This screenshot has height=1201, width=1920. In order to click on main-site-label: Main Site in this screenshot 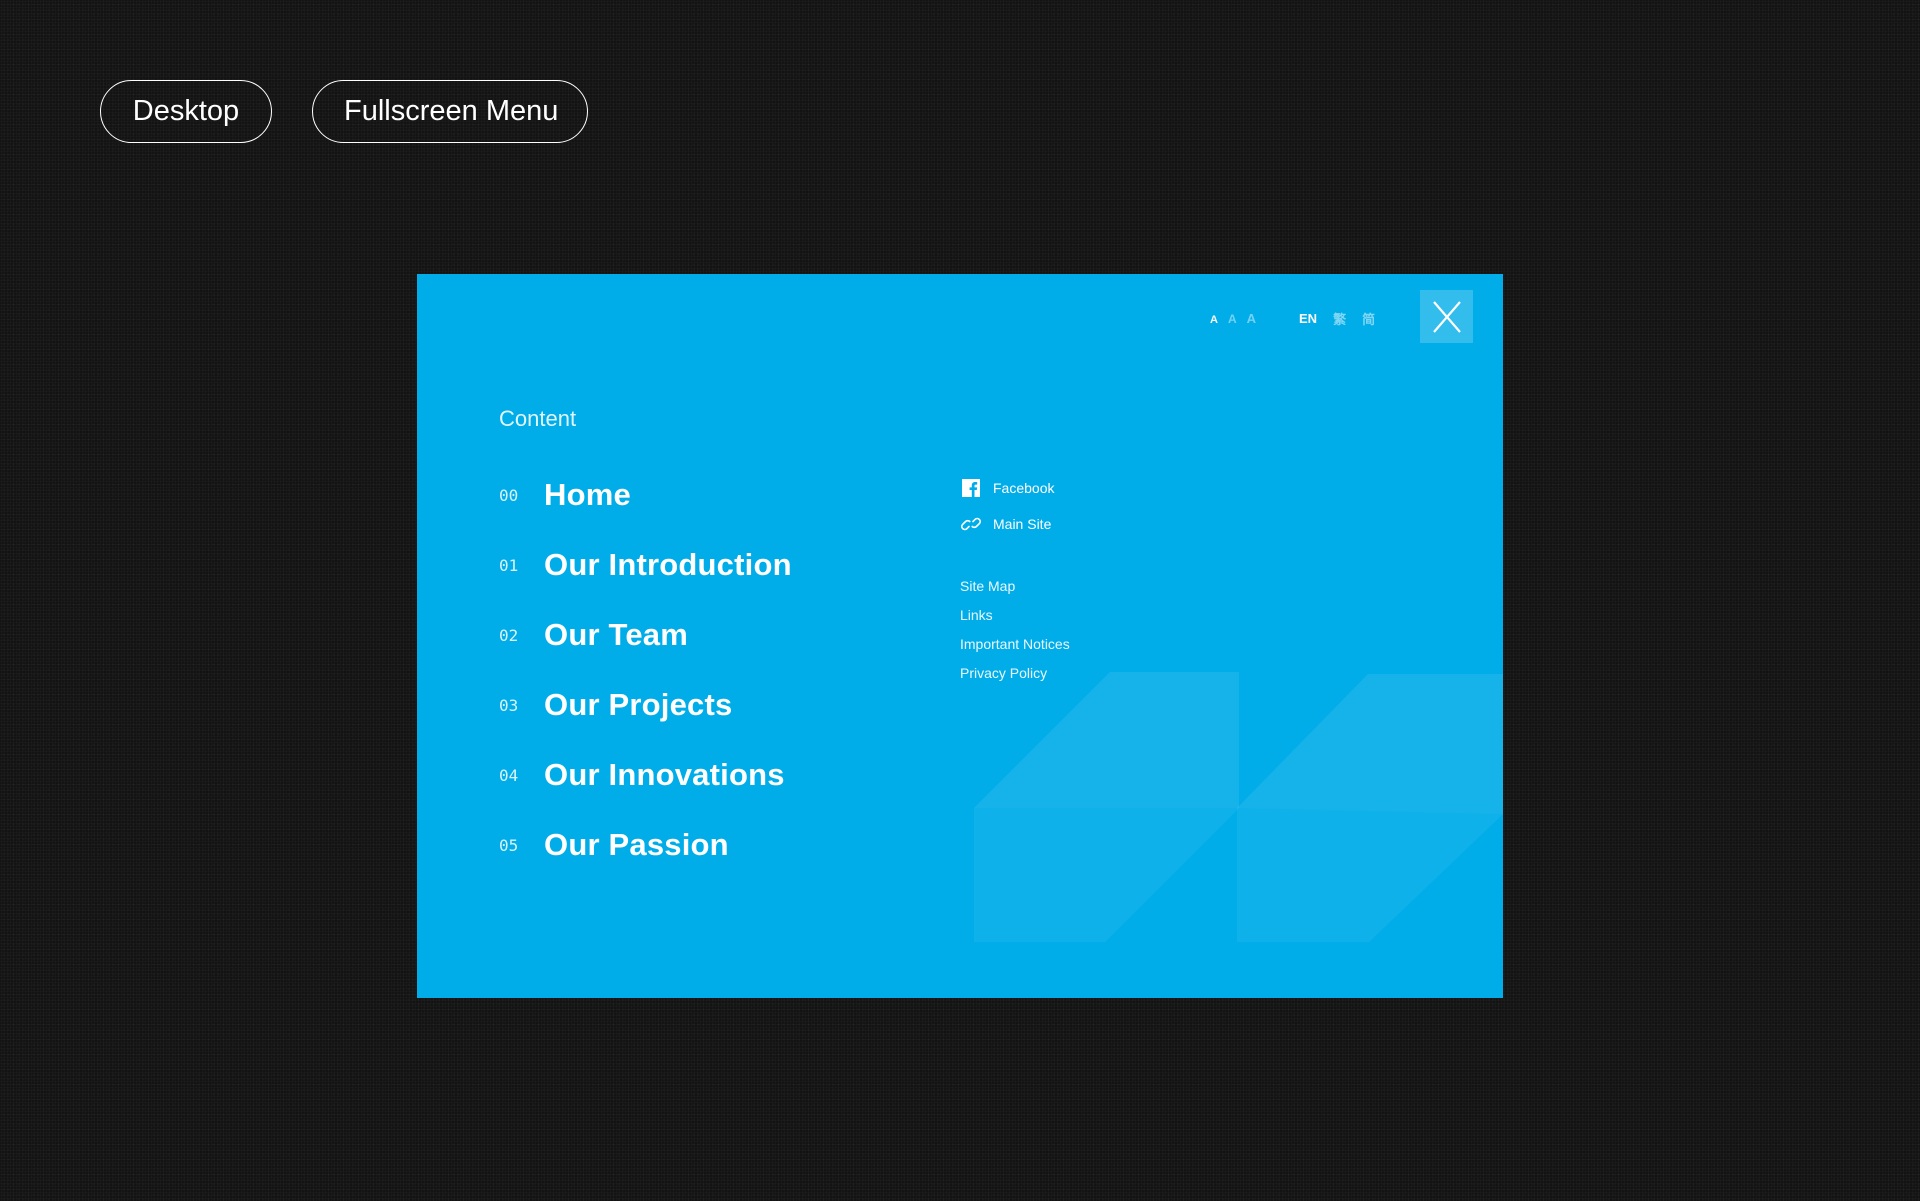, I will do `click(1022, 524)`.